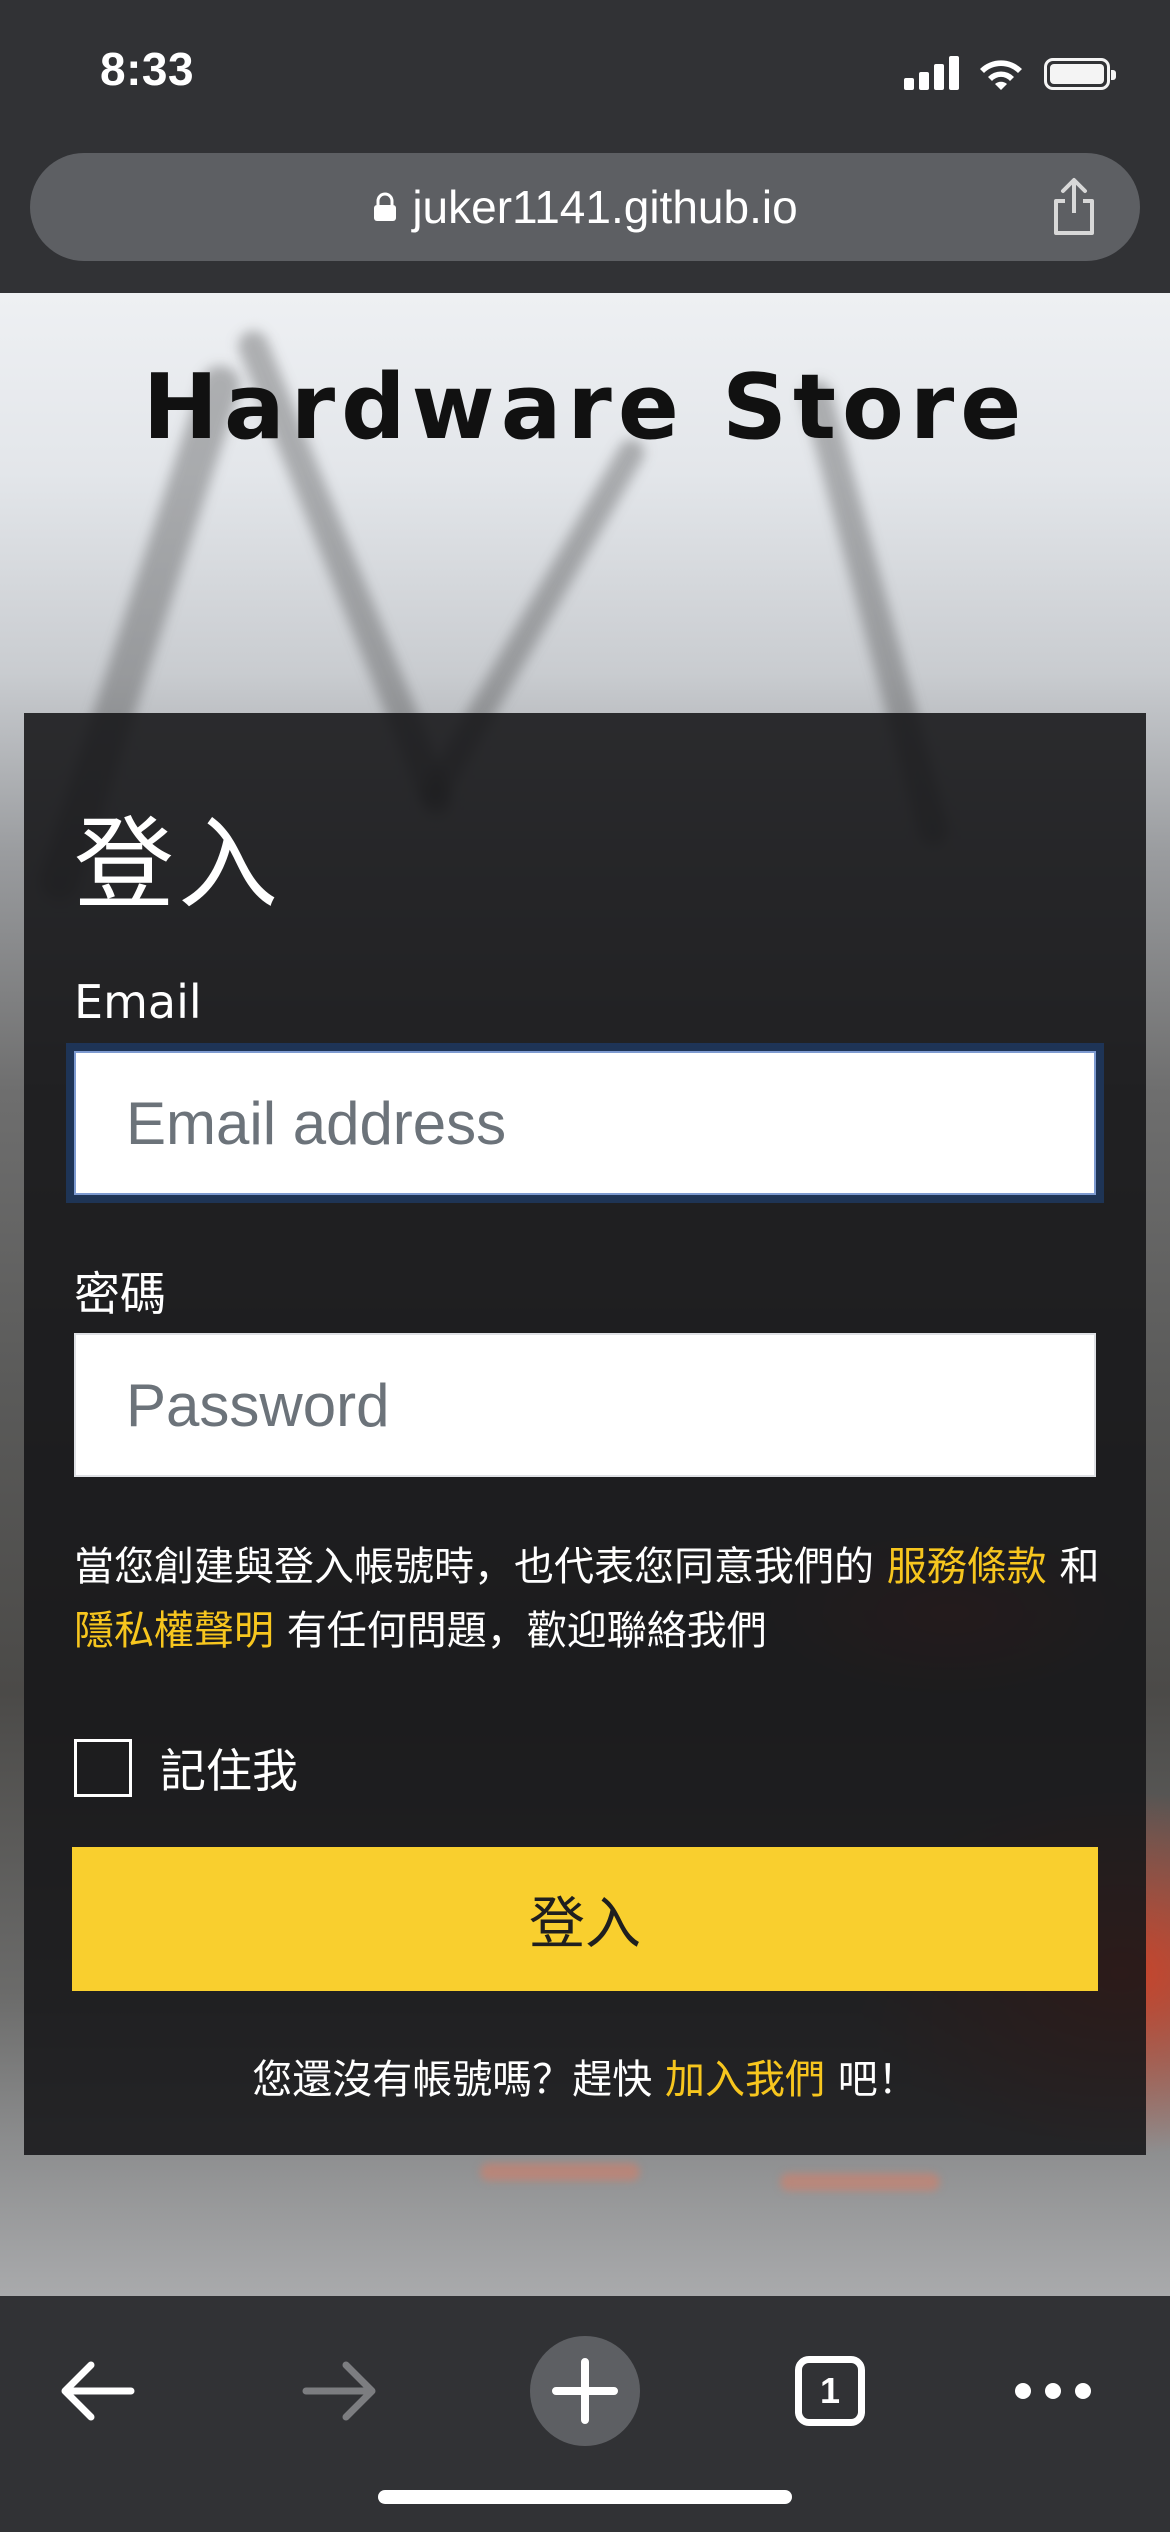  I want to click on more-button, so click(1053, 2391).